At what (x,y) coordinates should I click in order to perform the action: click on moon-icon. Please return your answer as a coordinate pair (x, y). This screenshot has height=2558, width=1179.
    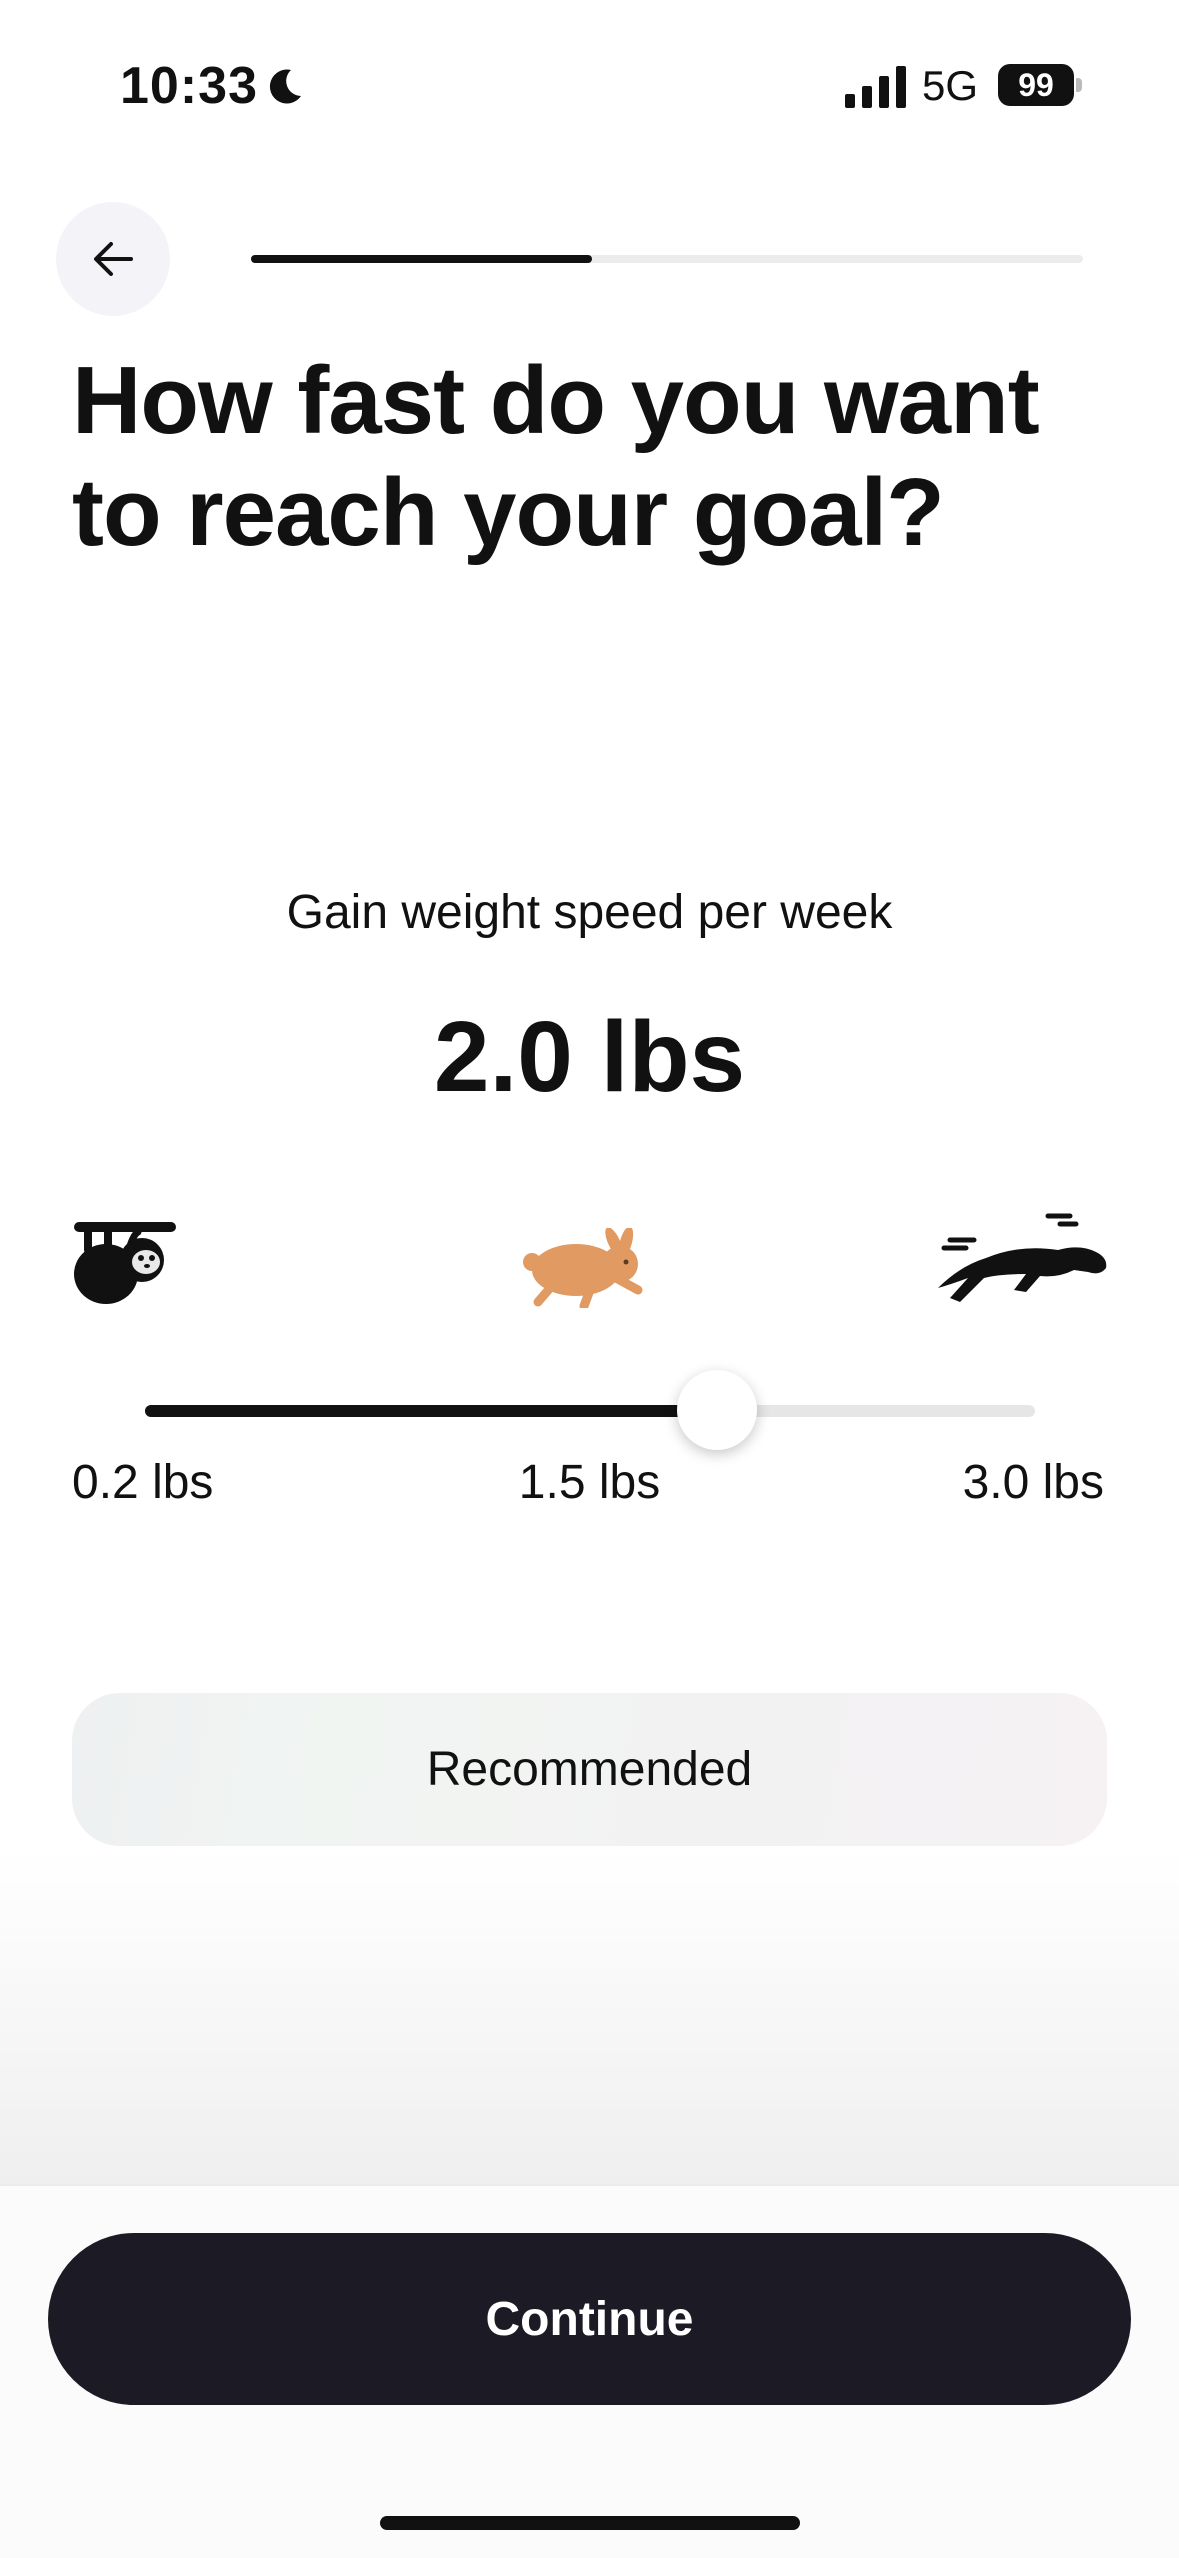
    Looking at the image, I should click on (285, 86).